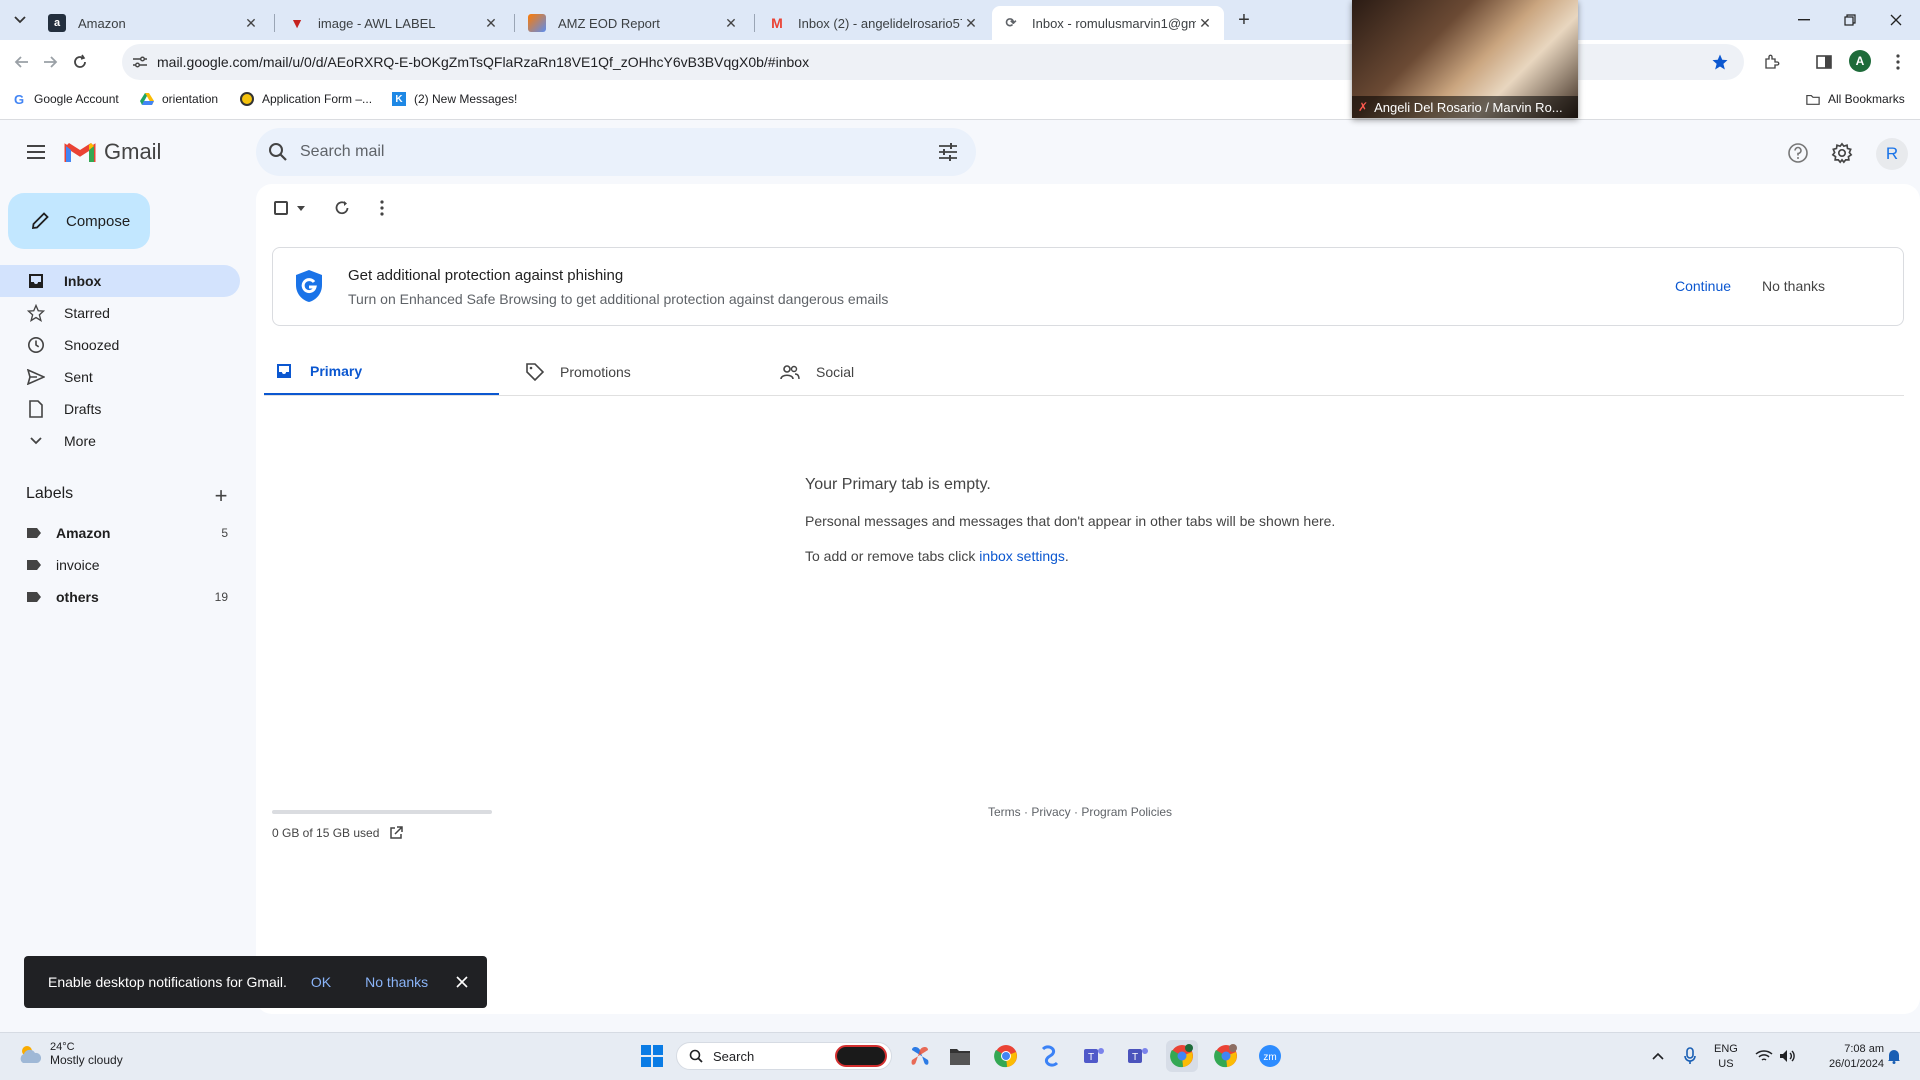  I want to click on refresh-icon, so click(342, 208).